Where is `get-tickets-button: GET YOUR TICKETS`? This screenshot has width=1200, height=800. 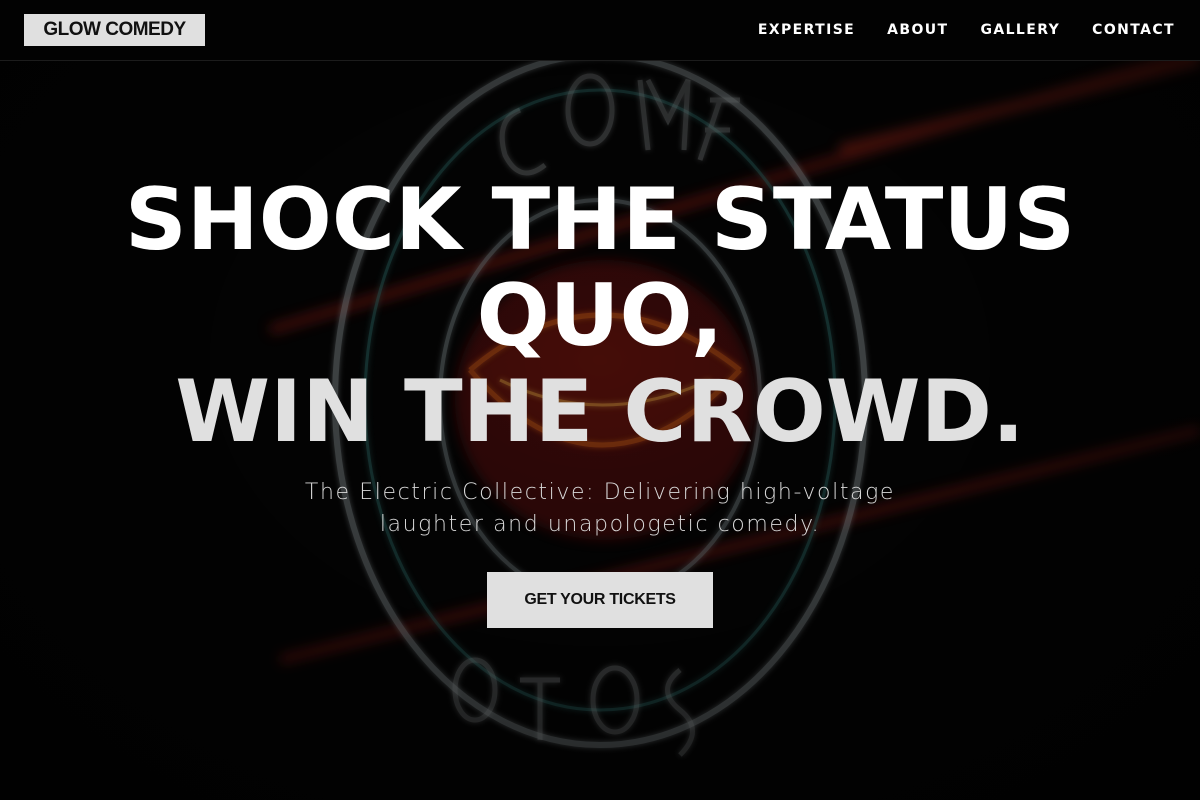
get-tickets-button: GET YOUR TICKETS is located at coordinates (600, 600).